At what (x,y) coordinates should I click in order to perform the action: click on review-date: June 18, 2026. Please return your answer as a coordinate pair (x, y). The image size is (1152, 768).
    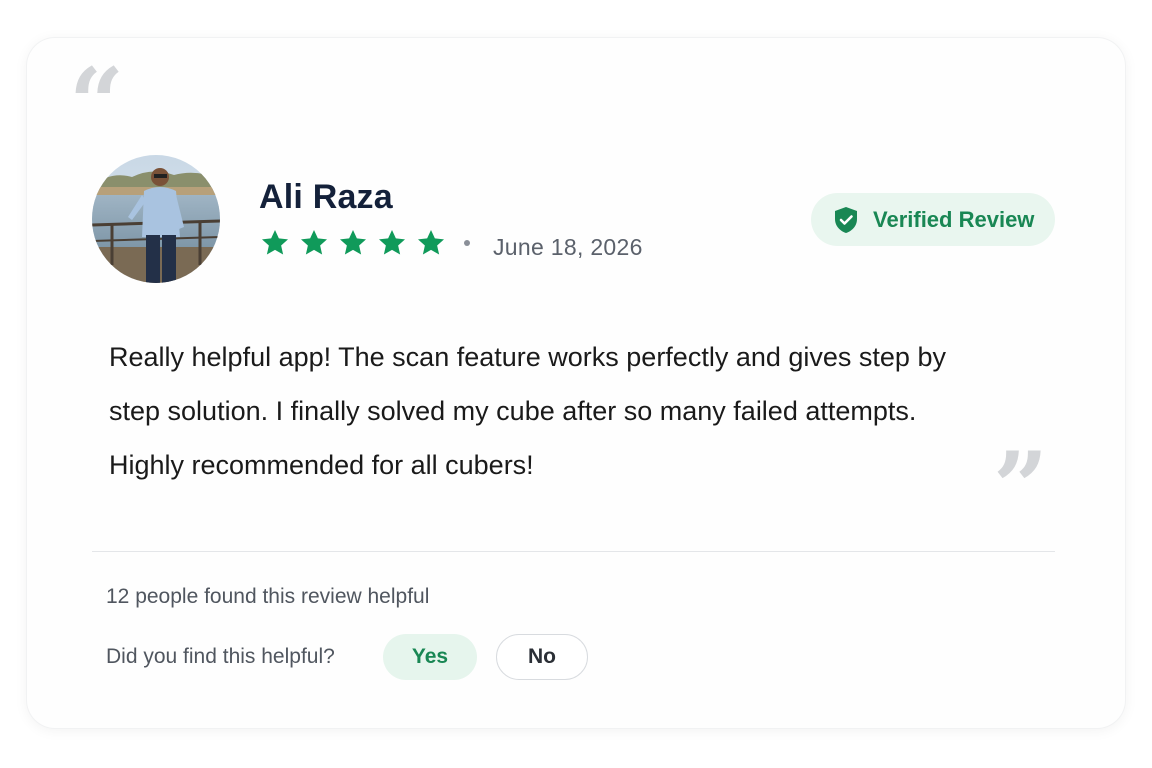
    Looking at the image, I should click on (568, 247).